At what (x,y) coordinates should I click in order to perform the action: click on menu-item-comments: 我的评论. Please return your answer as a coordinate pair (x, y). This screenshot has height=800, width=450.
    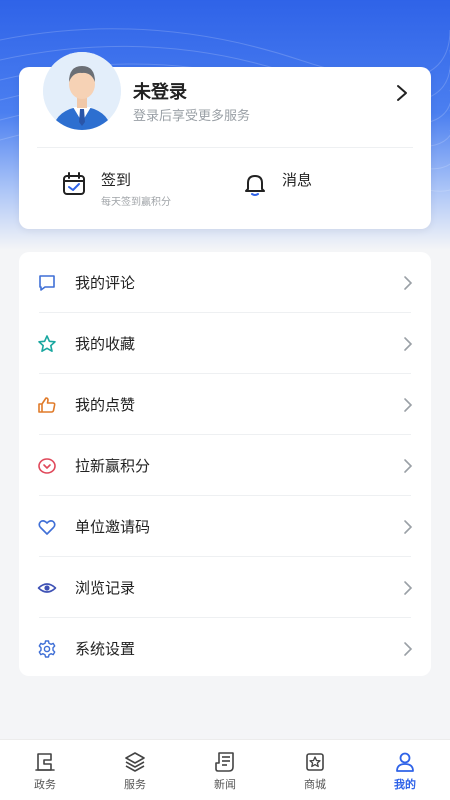
    Looking at the image, I should click on (225, 282).